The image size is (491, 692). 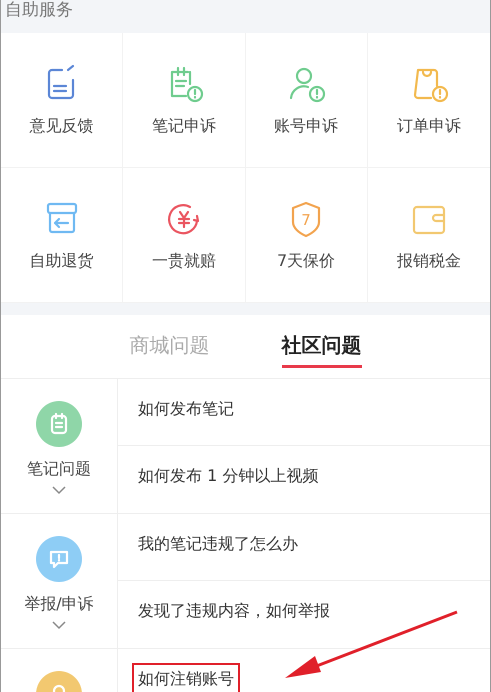 I want to click on service-label: 账号申诉, so click(x=306, y=126).